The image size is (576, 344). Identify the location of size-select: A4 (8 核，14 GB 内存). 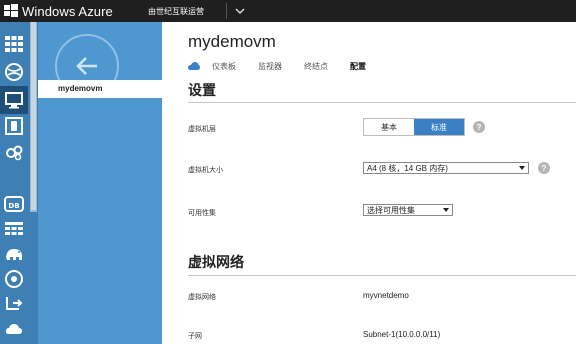
(446, 168).